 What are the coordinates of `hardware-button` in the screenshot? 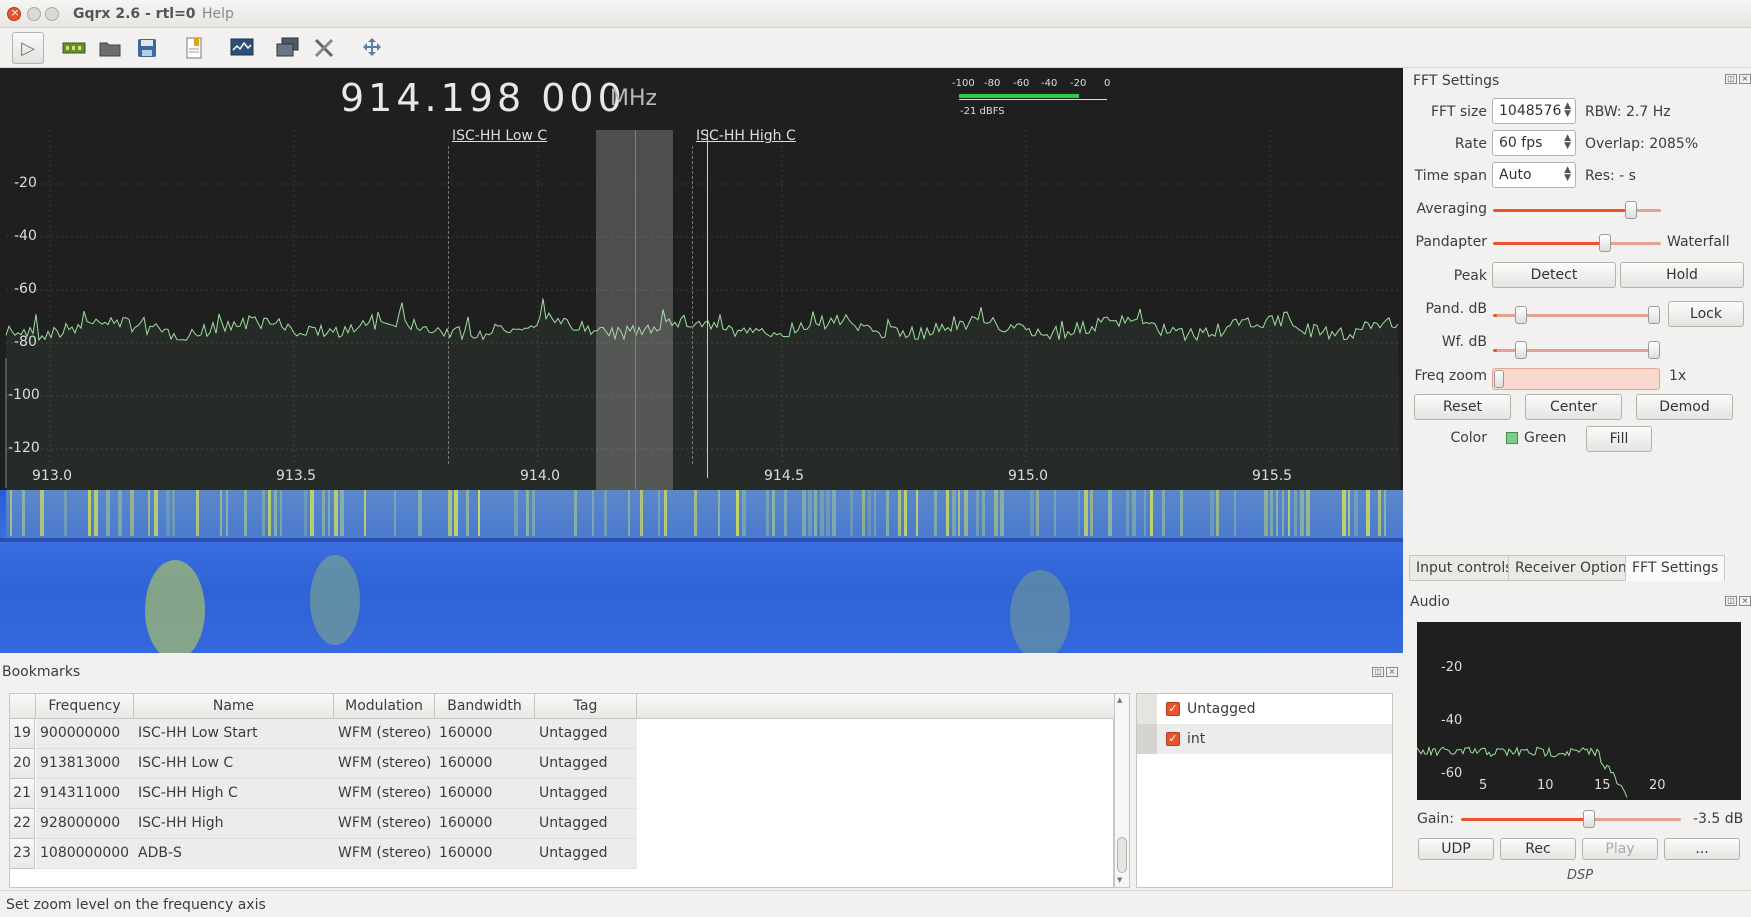 It's located at (74, 48).